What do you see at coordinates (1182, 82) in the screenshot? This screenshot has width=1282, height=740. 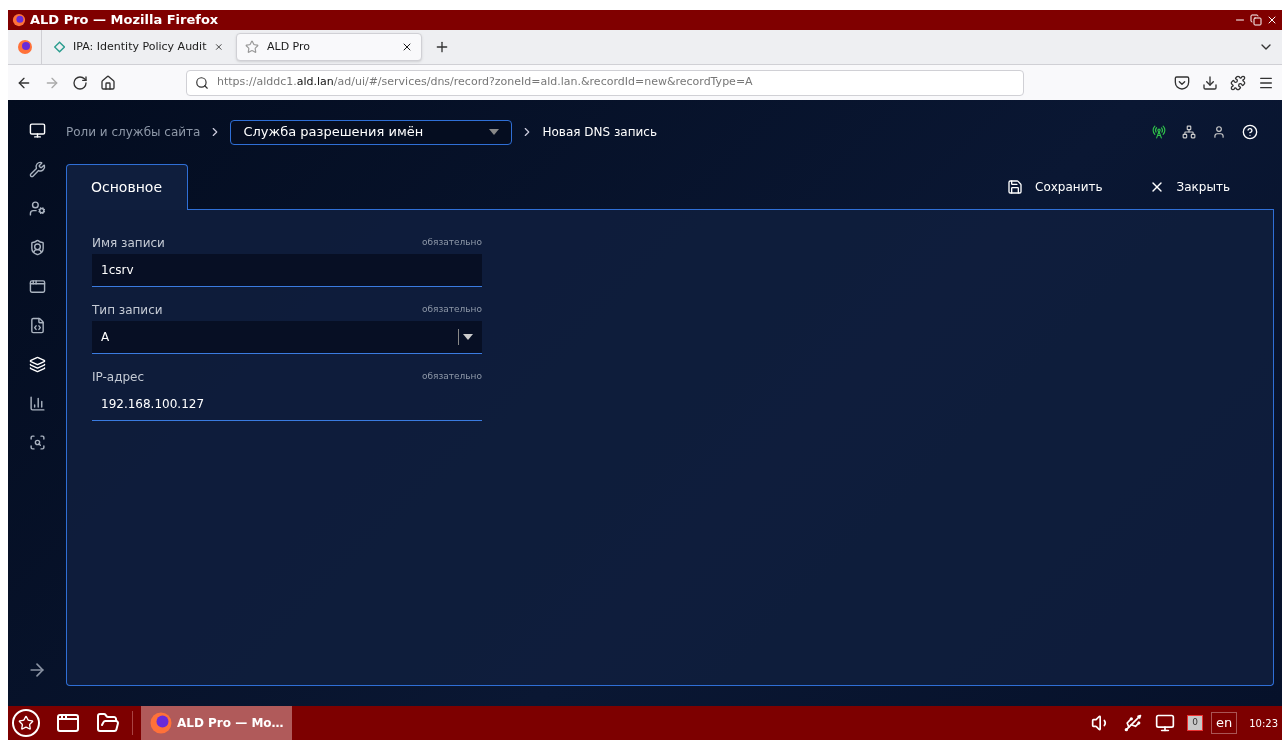 I see `pocket-icon` at bounding box center [1182, 82].